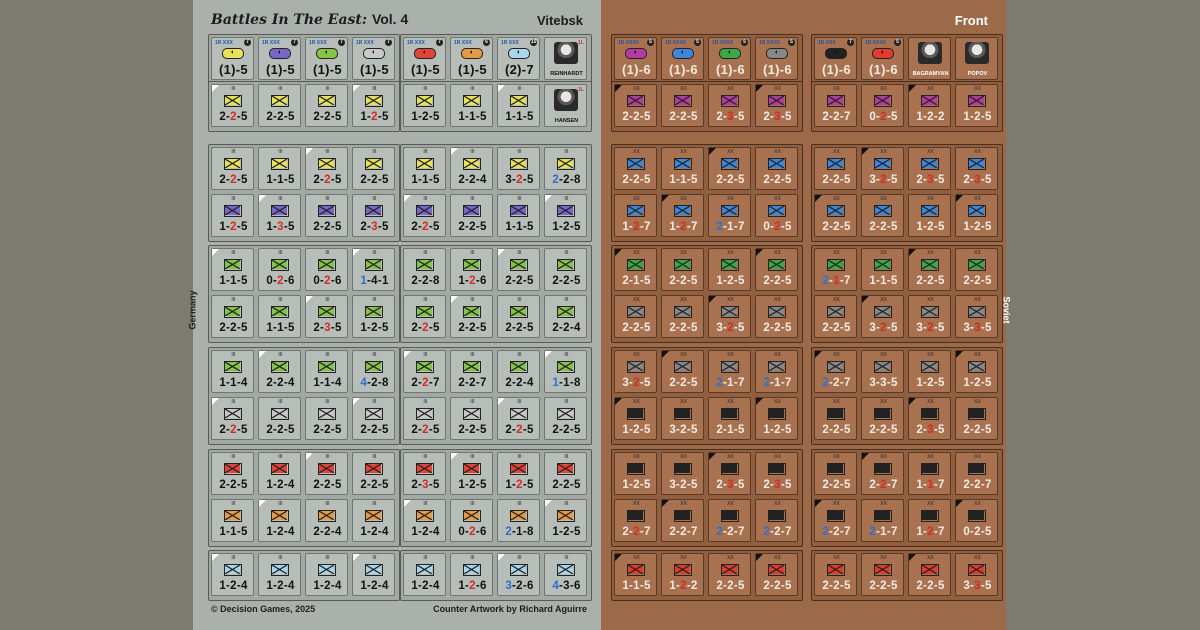 This screenshot has height=630, width=1200. I want to click on german-unit-counter: III 1-1-4, so click(232, 371).